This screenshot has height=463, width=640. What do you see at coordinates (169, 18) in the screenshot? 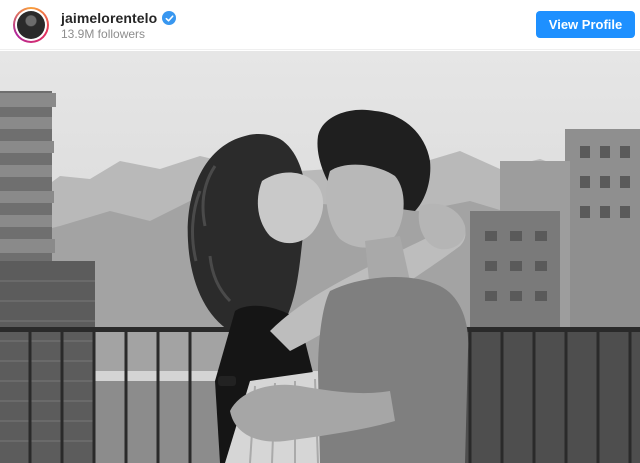
I see `verified-badge-icon` at bounding box center [169, 18].